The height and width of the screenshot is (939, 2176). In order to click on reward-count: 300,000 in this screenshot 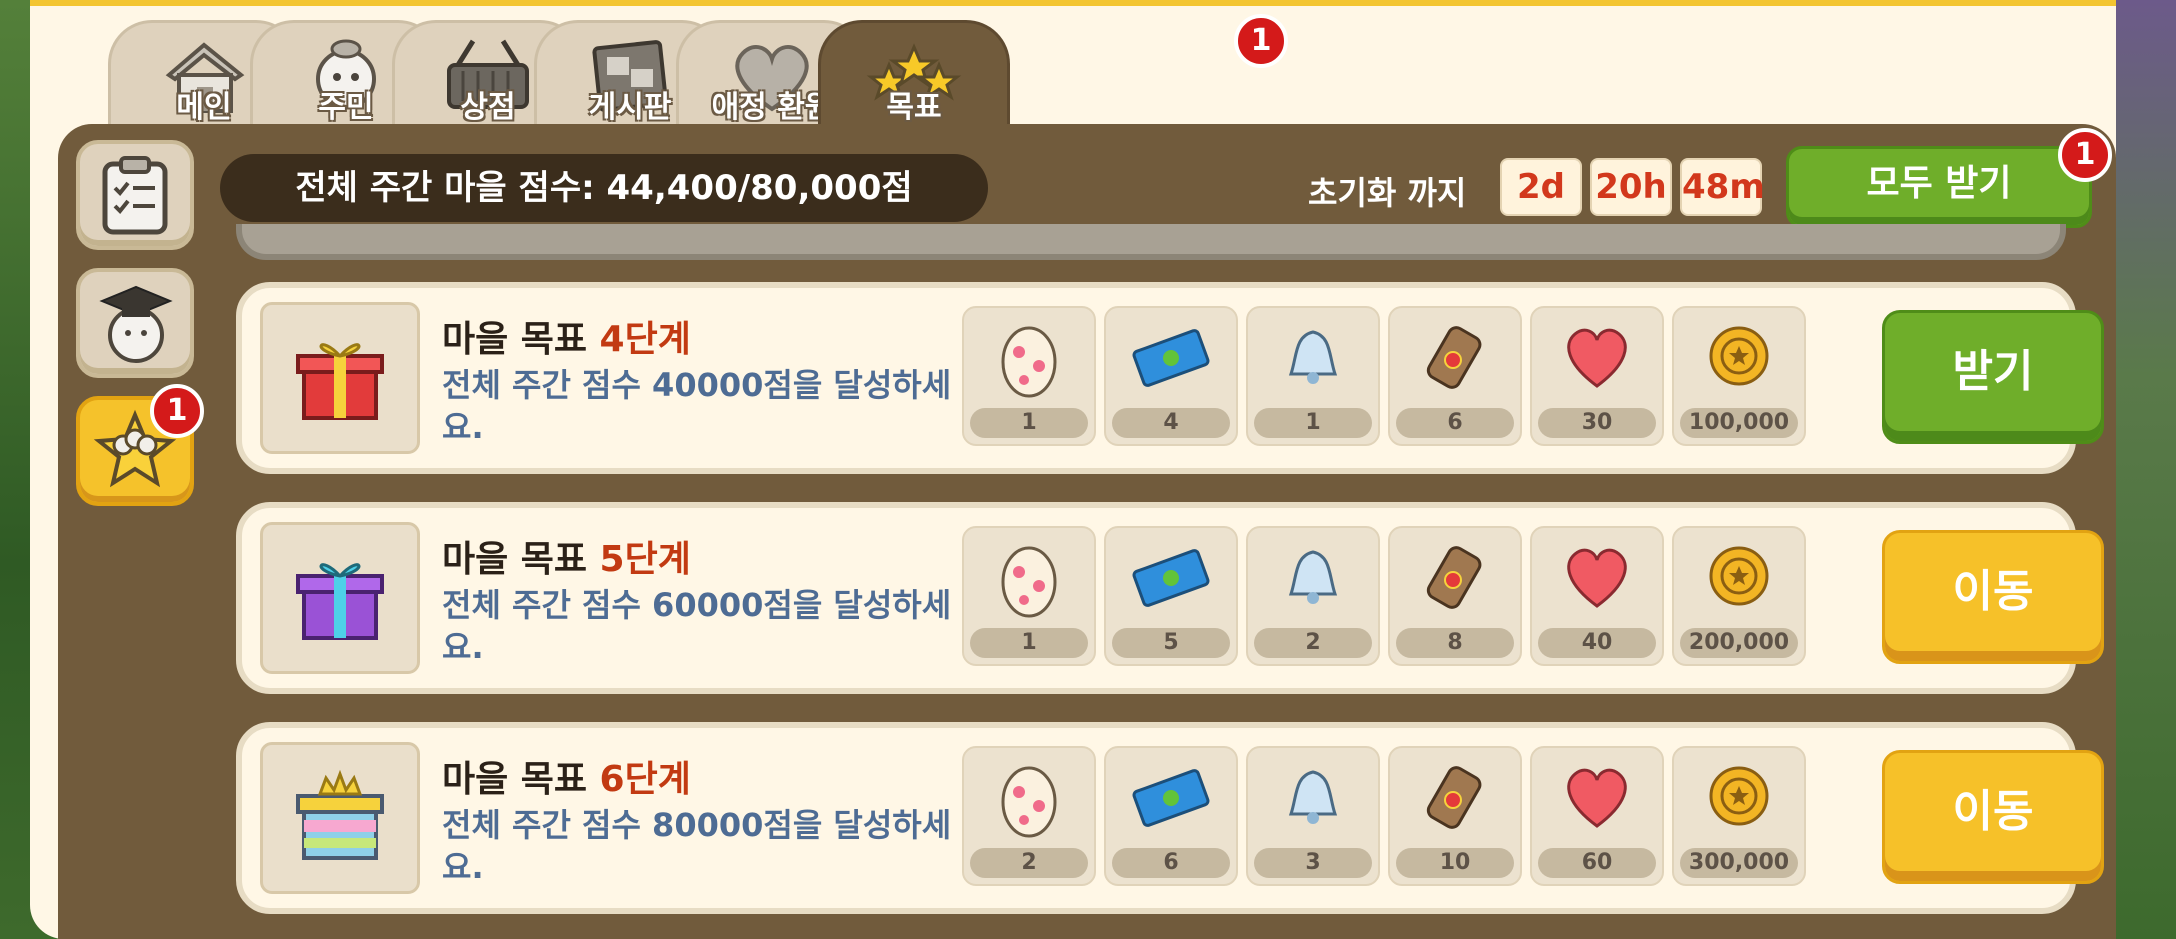, I will do `click(1739, 863)`.